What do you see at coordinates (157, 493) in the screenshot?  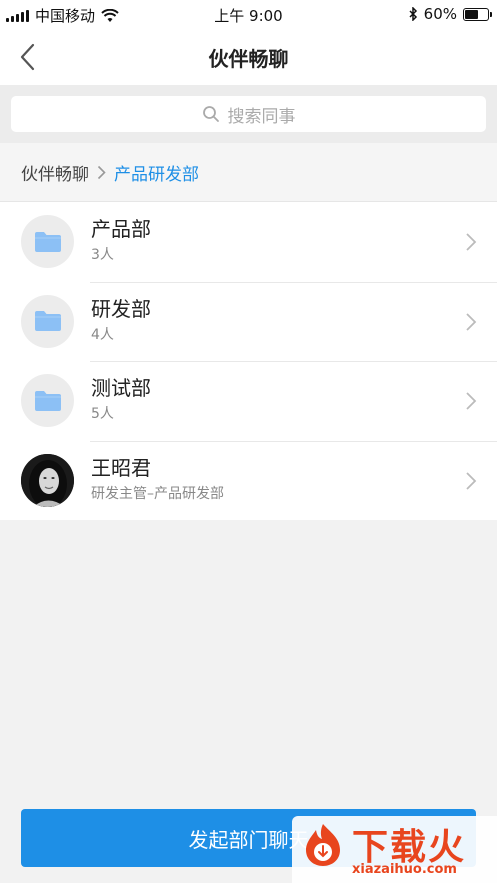 I see `item-subtitle: 研发主管–产品研发部` at bounding box center [157, 493].